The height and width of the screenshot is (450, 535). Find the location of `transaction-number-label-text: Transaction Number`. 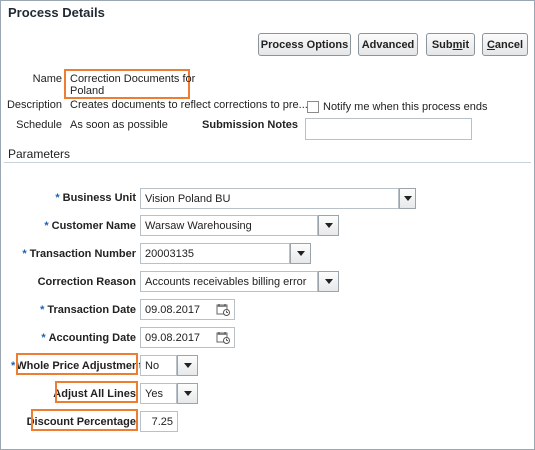

transaction-number-label-text: Transaction Number is located at coordinates (82, 254).